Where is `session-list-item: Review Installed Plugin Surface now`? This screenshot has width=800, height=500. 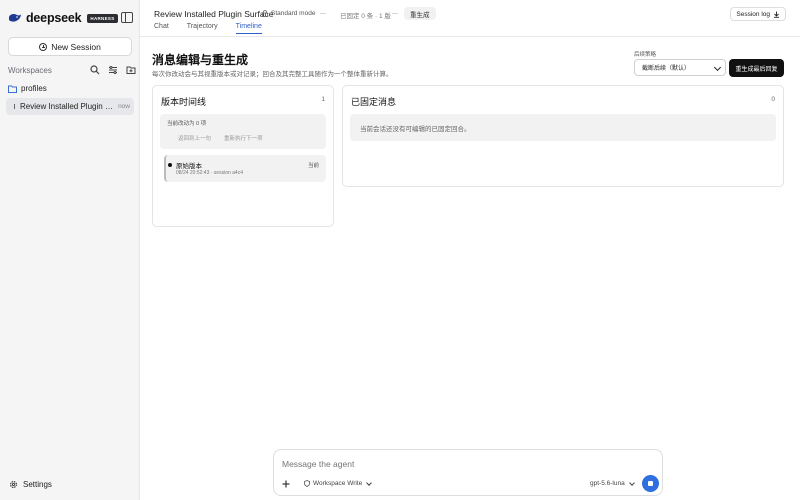
session-list-item: Review Installed Plugin Surface now is located at coordinates (70, 106).